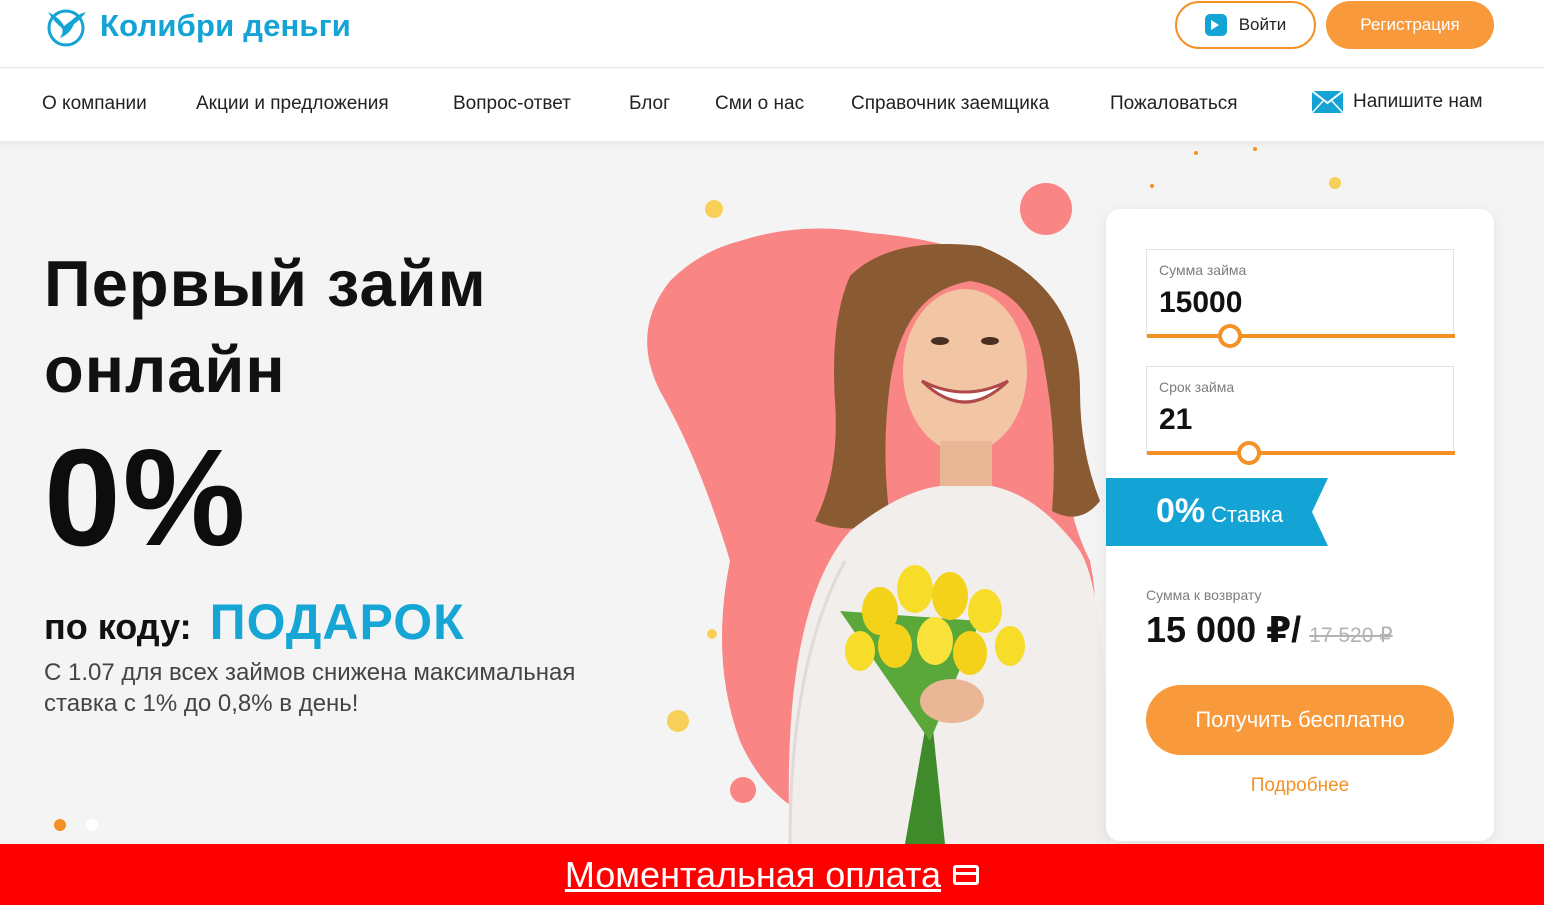 The image size is (1544, 905). Describe the element at coordinates (66, 28) in the screenshot. I see `hummingbird-logo-icon` at that location.